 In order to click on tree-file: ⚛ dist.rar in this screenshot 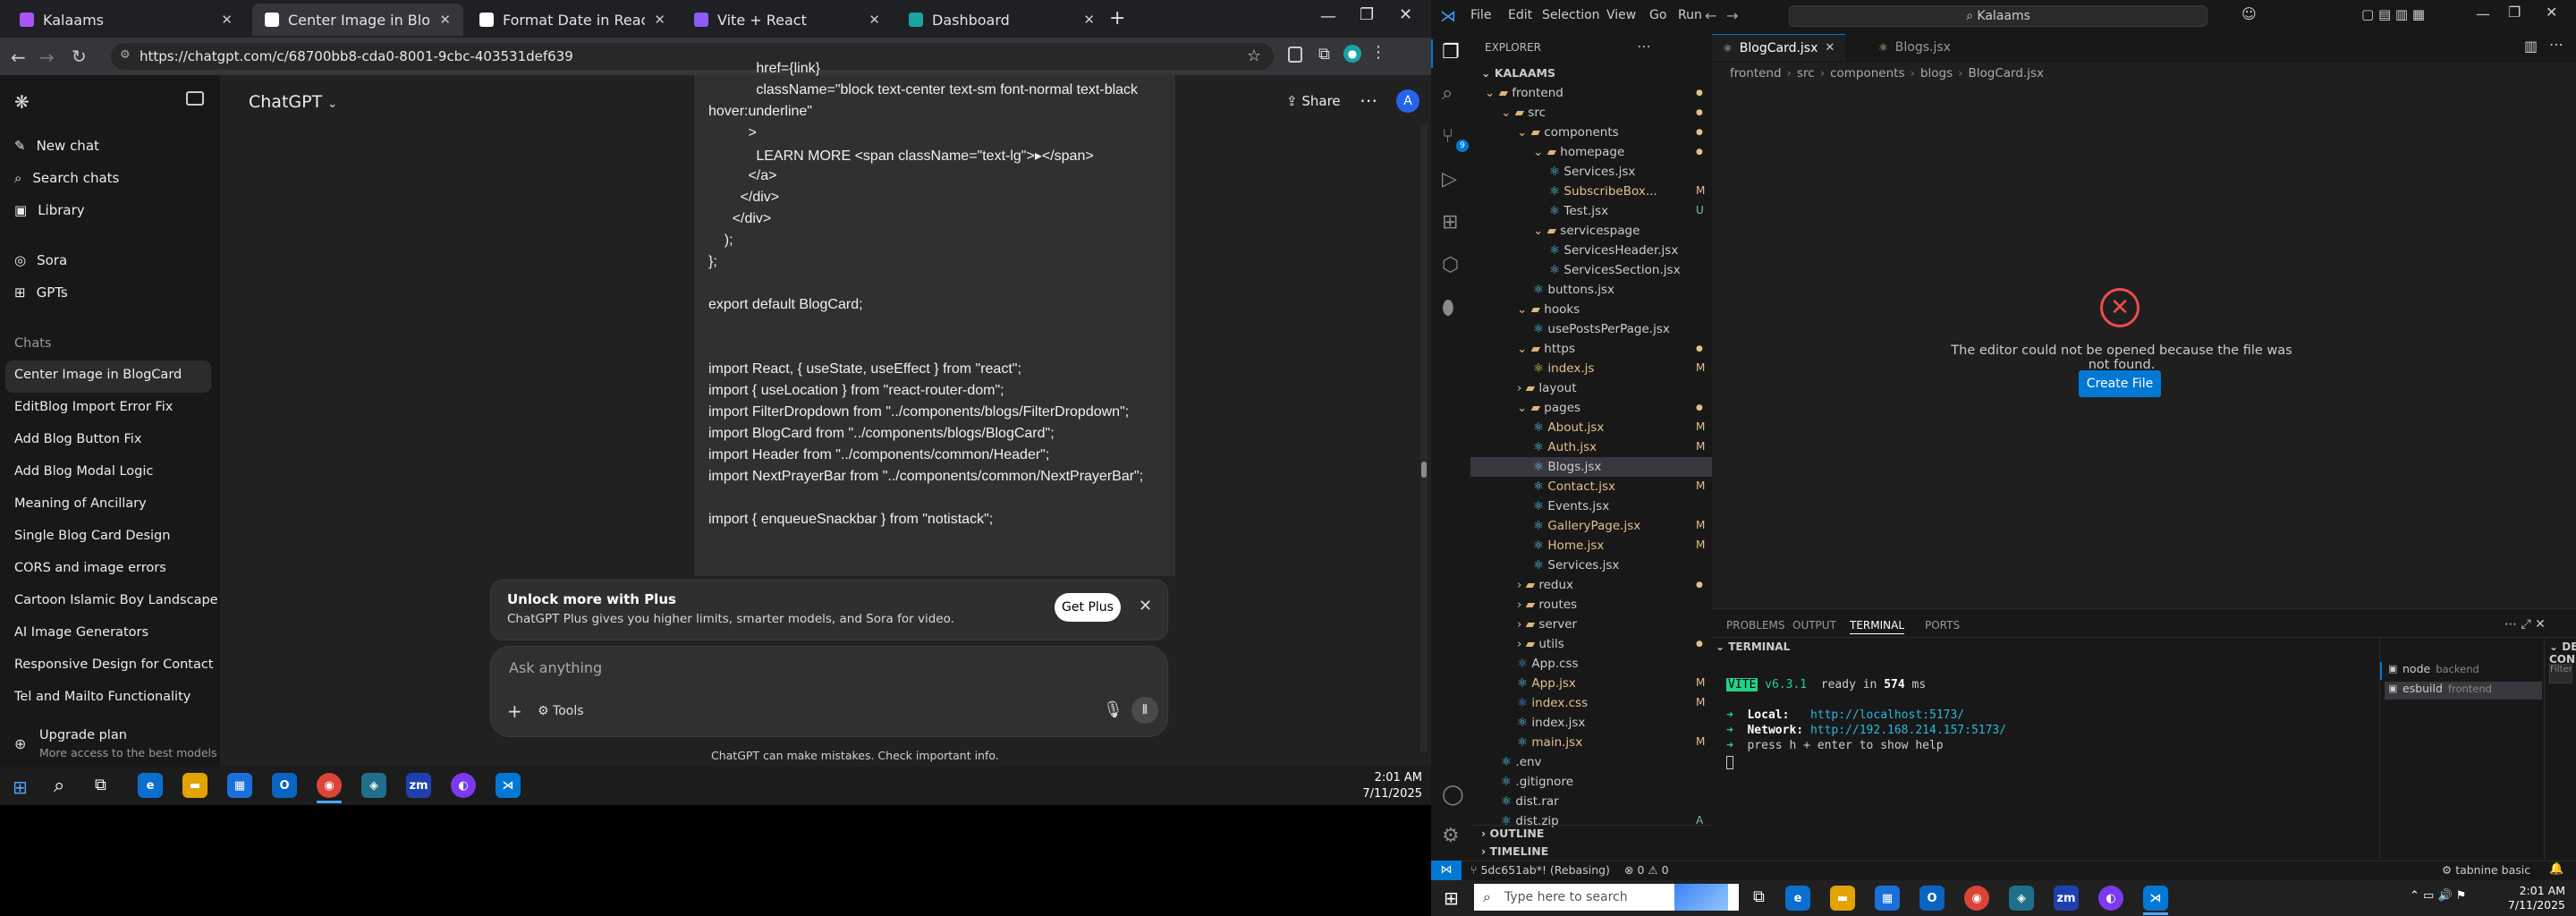, I will do `click(1530, 801)`.